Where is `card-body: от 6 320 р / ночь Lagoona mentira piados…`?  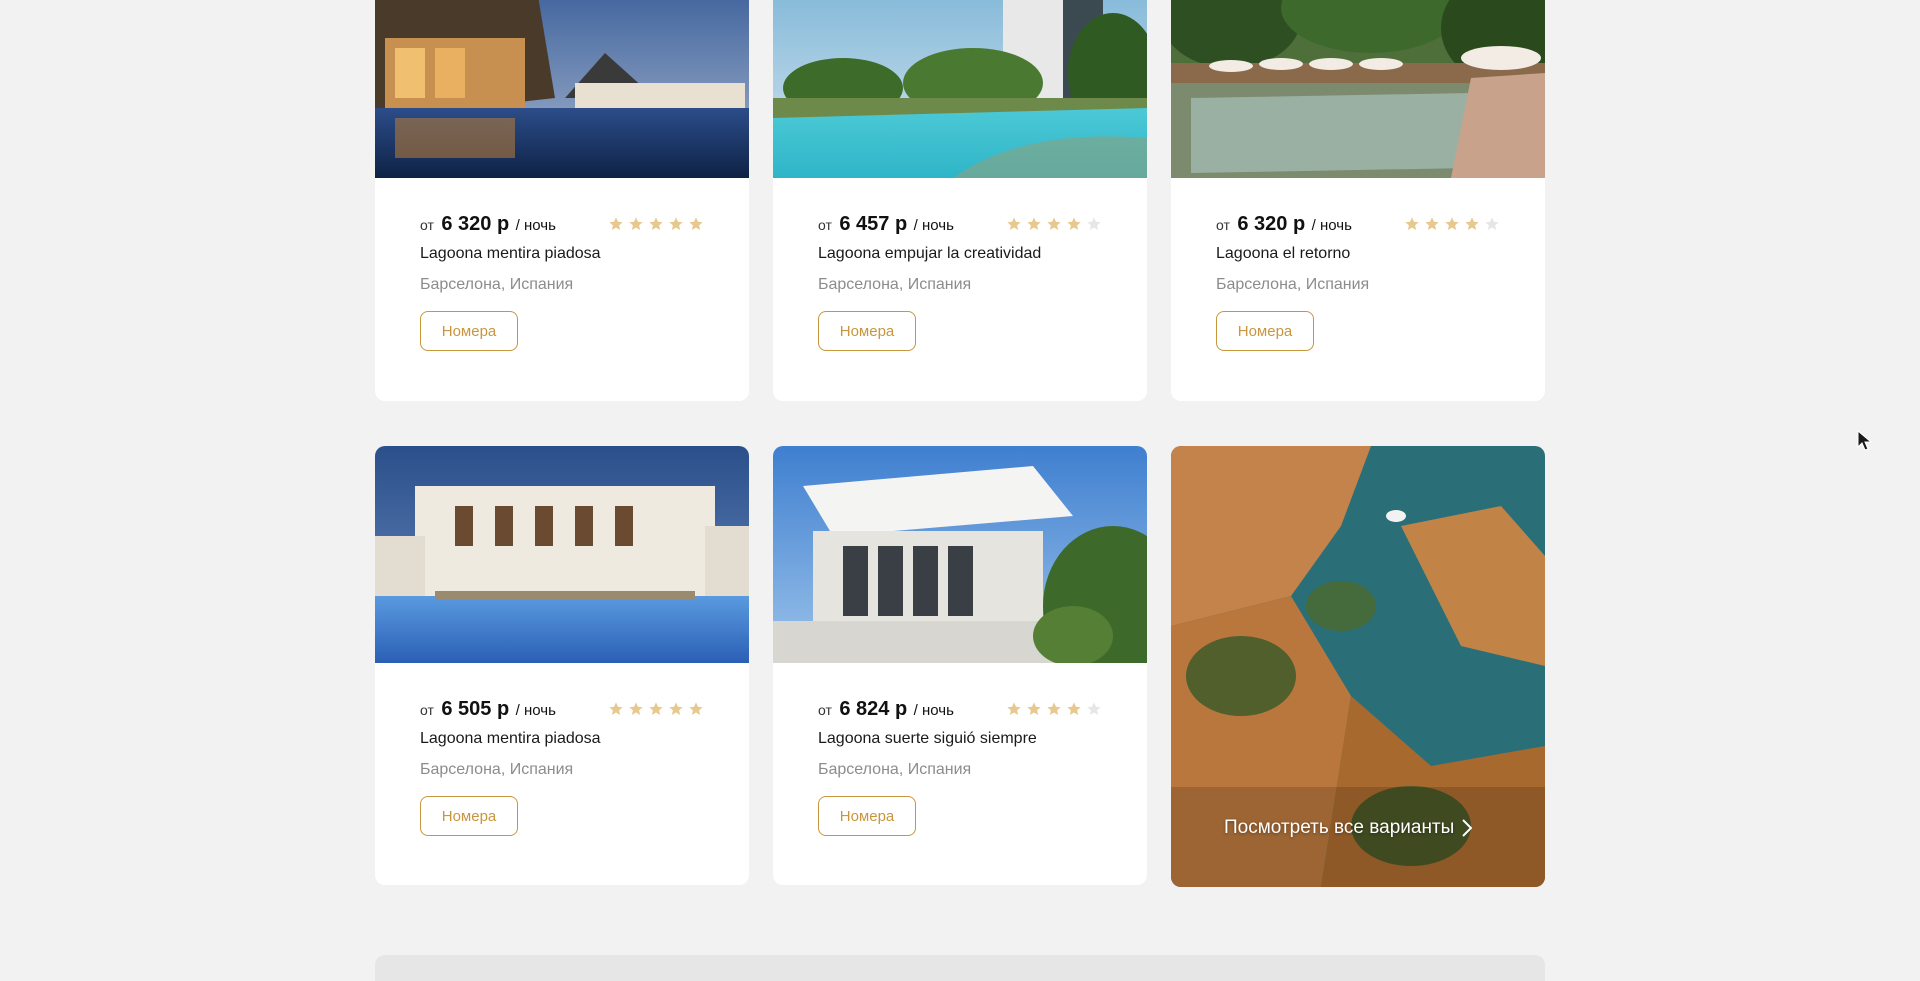 card-body: от 6 320 р / ночь Lagoona mentira piados… is located at coordinates (562, 282).